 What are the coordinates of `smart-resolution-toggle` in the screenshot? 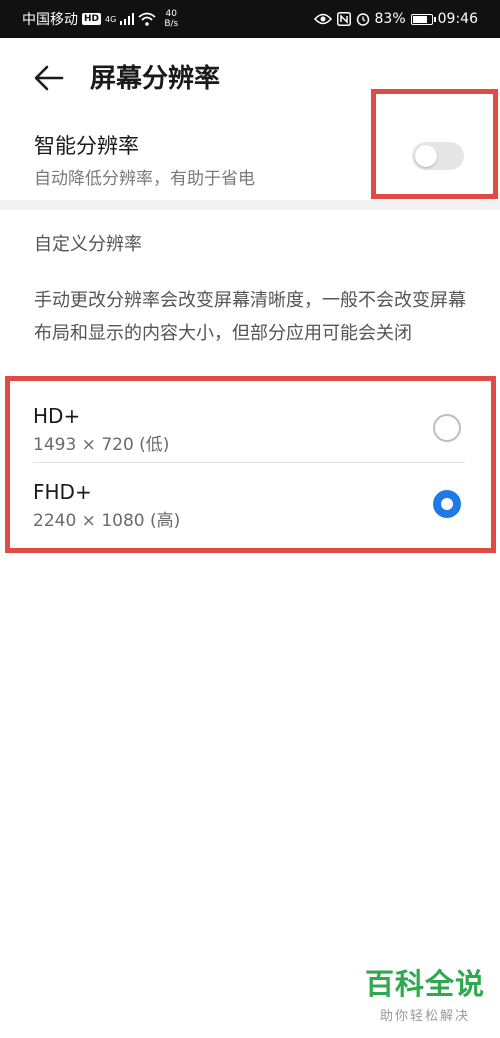 It's located at (438, 156).